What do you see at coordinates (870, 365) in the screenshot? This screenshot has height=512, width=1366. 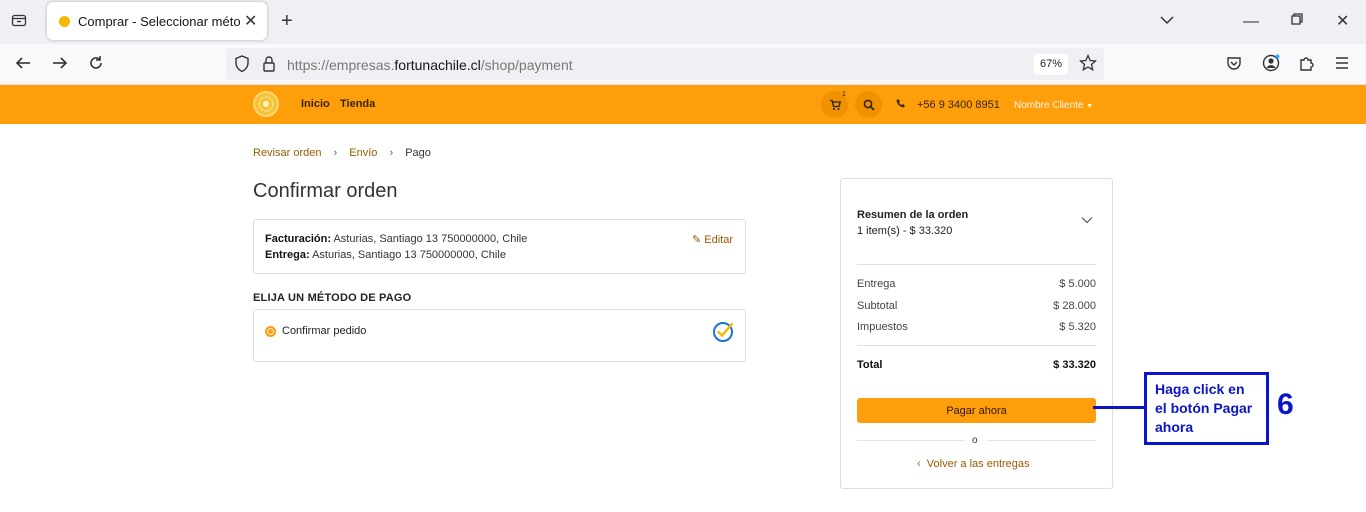 I see `total-label: Total` at bounding box center [870, 365].